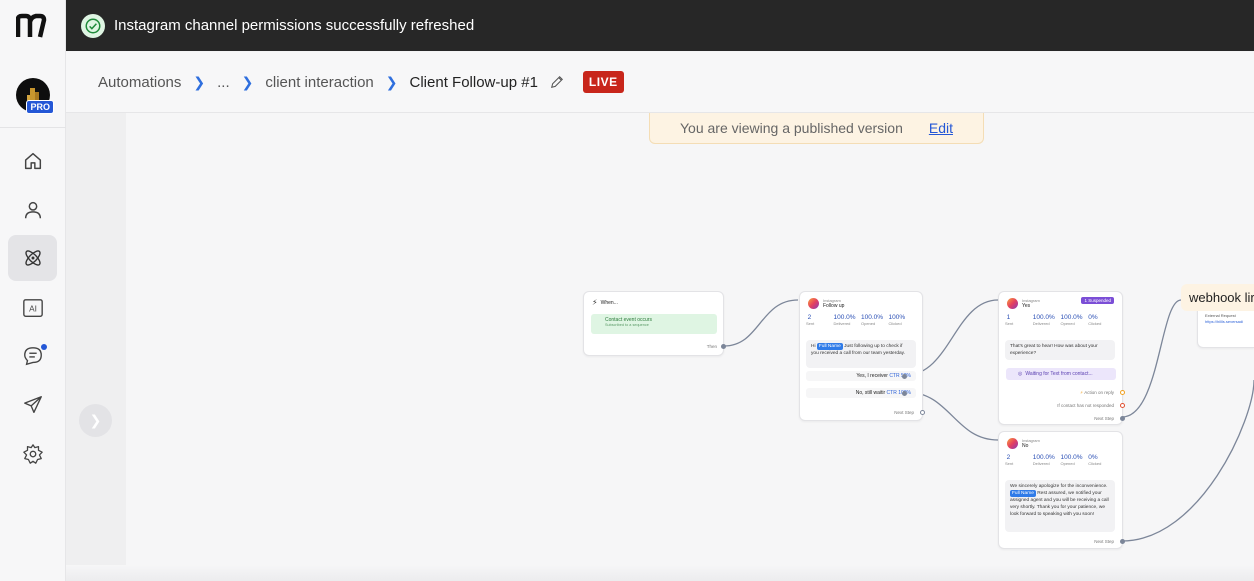 This screenshot has width=1254, height=581. I want to click on pencil-icon, so click(557, 82).